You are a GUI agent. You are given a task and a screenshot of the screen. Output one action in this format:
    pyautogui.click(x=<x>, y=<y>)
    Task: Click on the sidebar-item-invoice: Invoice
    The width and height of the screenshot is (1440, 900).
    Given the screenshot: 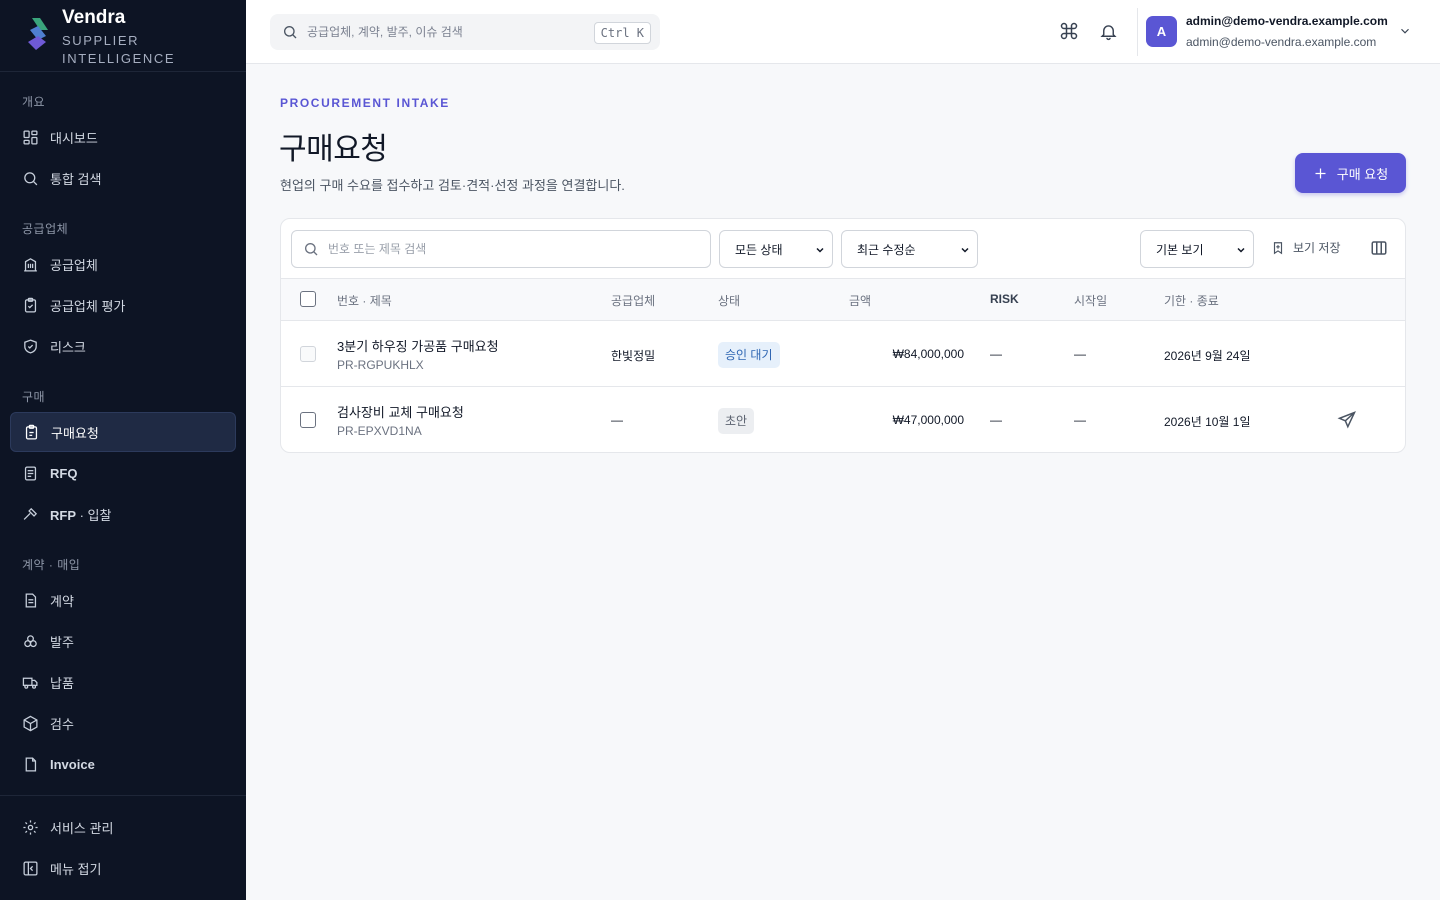 What is the action you would take?
    pyautogui.click(x=123, y=764)
    